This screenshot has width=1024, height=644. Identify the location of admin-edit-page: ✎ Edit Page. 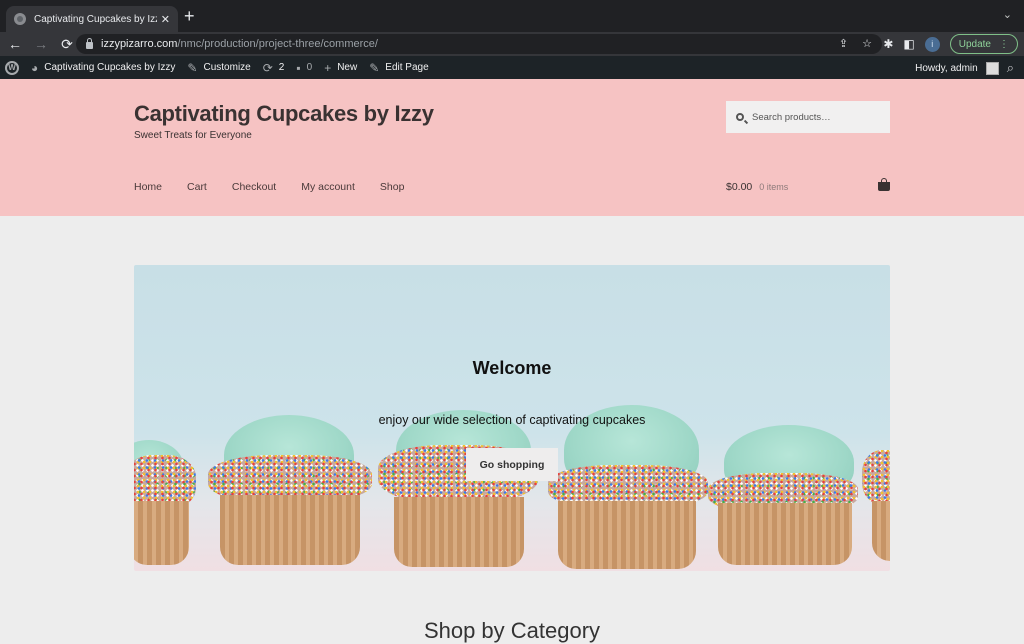
(398, 68).